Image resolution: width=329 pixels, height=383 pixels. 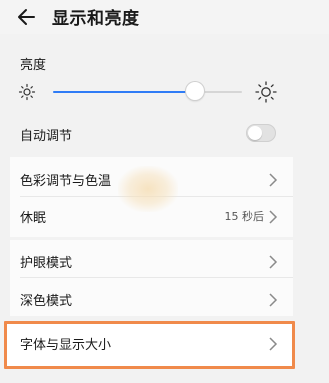 I want to click on item-label: 深色模式, so click(x=46, y=301).